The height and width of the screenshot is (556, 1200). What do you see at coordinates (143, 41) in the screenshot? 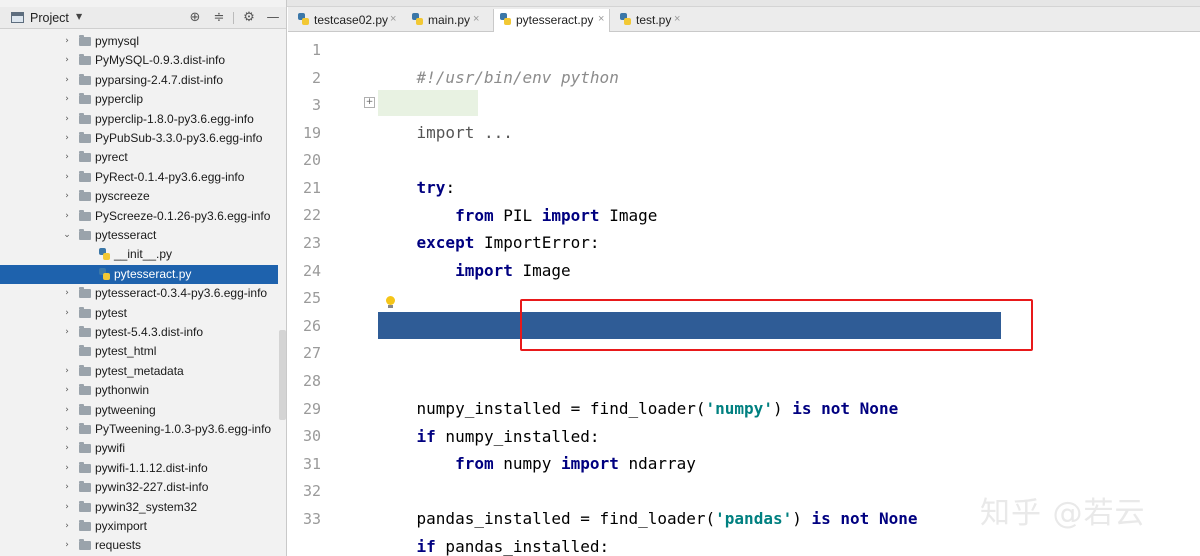
I see `tree-item: › pymysql` at bounding box center [143, 41].